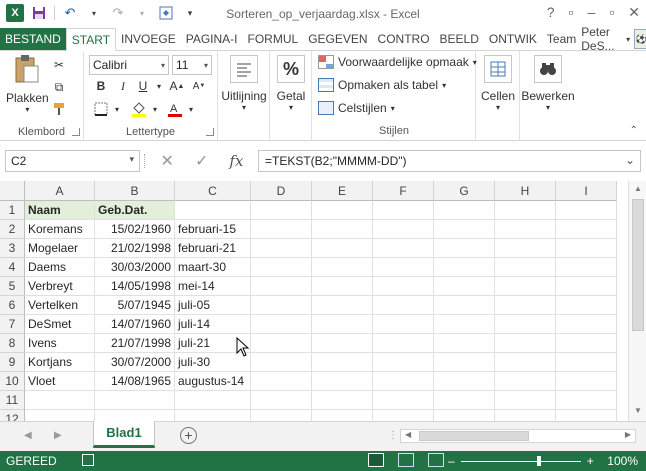 The height and width of the screenshot is (471, 646). Describe the element at coordinates (551, 12) in the screenshot. I see `help-icon: ?` at that location.